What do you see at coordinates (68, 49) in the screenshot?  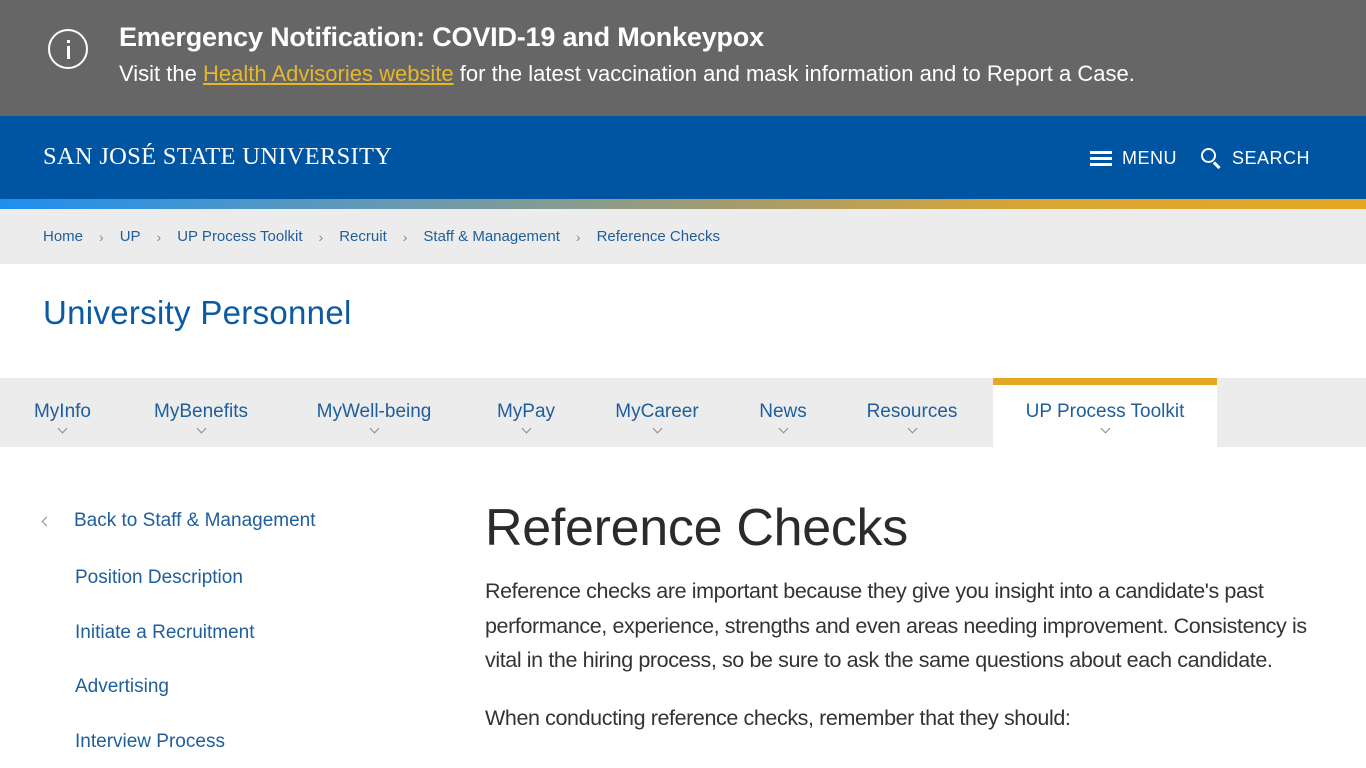 I see `info-icon` at bounding box center [68, 49].